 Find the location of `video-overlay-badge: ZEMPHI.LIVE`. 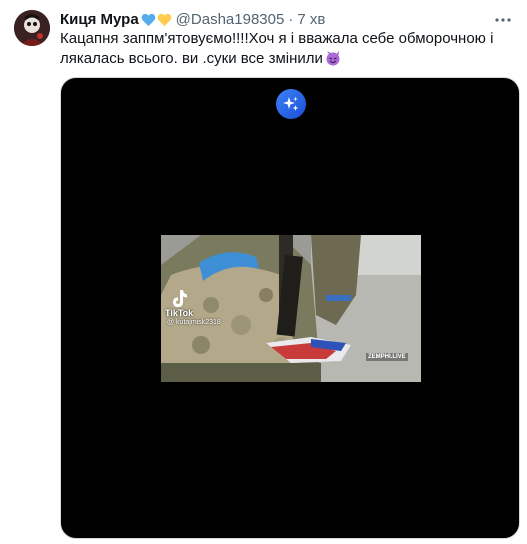

video-overlay-badge: ZEMPHI.LIVE is located at coordinates (387, 357).